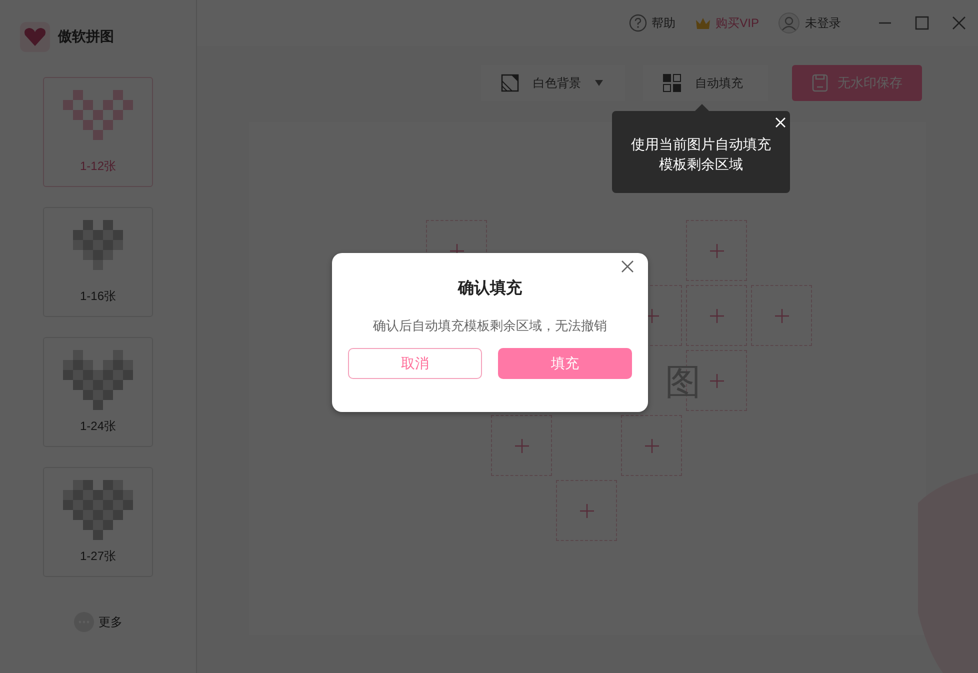  What do you see at coordinates (98, 132) in the screenshot?
I see `template-card: 1-12张` at bounding box center [98, 132].